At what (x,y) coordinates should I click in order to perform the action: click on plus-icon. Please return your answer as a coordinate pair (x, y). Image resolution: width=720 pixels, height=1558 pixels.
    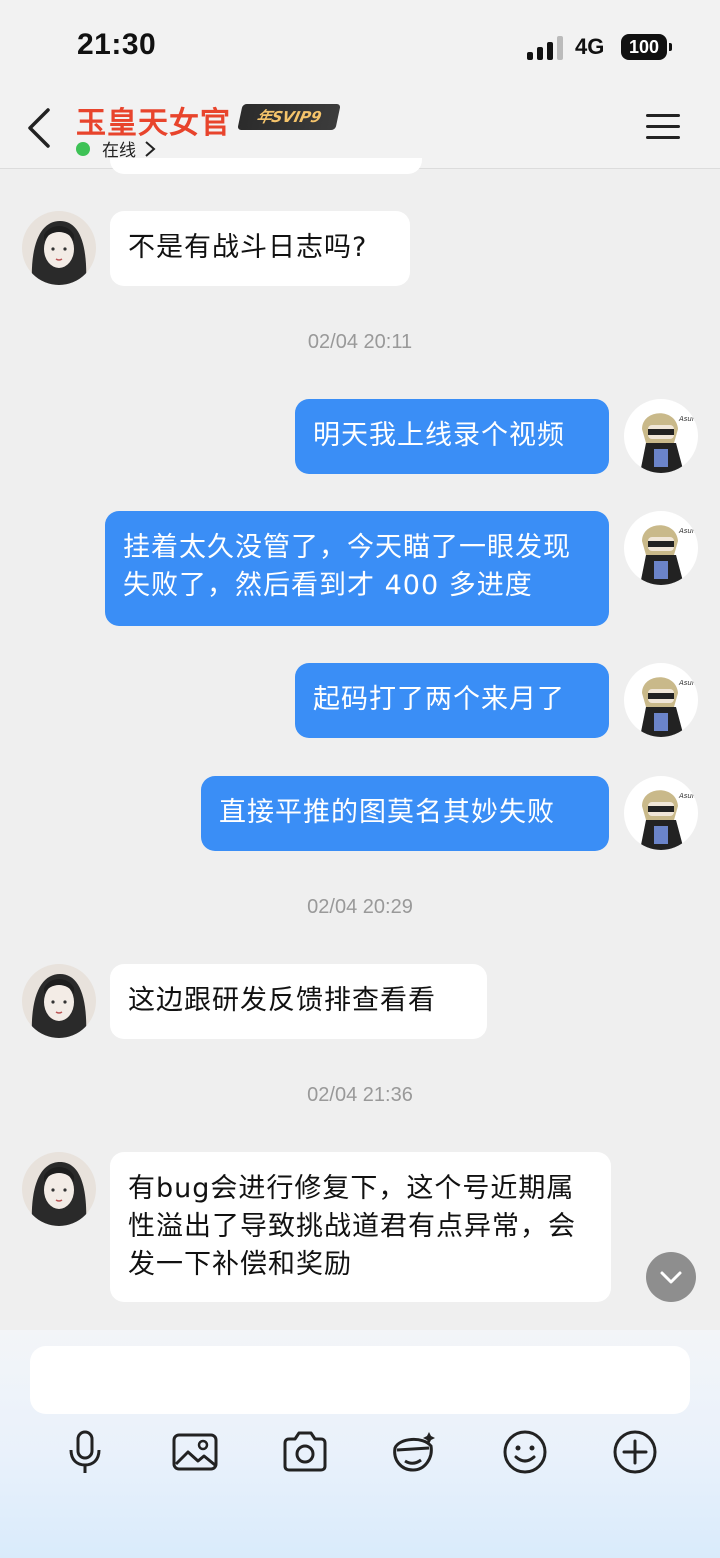
    Looking at the image, I should click on (635, 1452).